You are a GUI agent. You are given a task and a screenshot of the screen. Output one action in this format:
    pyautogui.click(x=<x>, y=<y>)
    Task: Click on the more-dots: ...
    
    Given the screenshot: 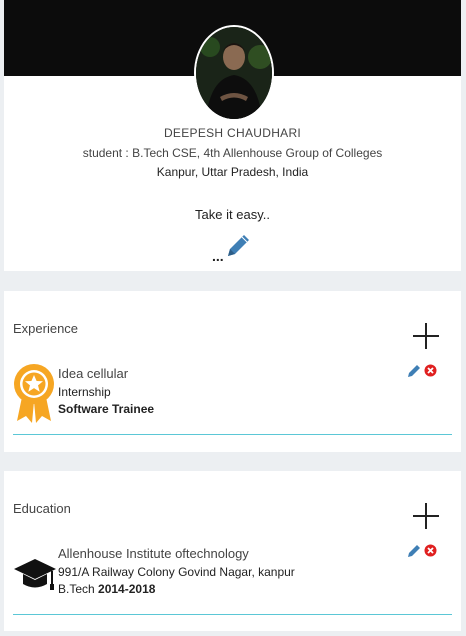 What is the action you would take?
    pyautogui.click(x=218, y=256)
    